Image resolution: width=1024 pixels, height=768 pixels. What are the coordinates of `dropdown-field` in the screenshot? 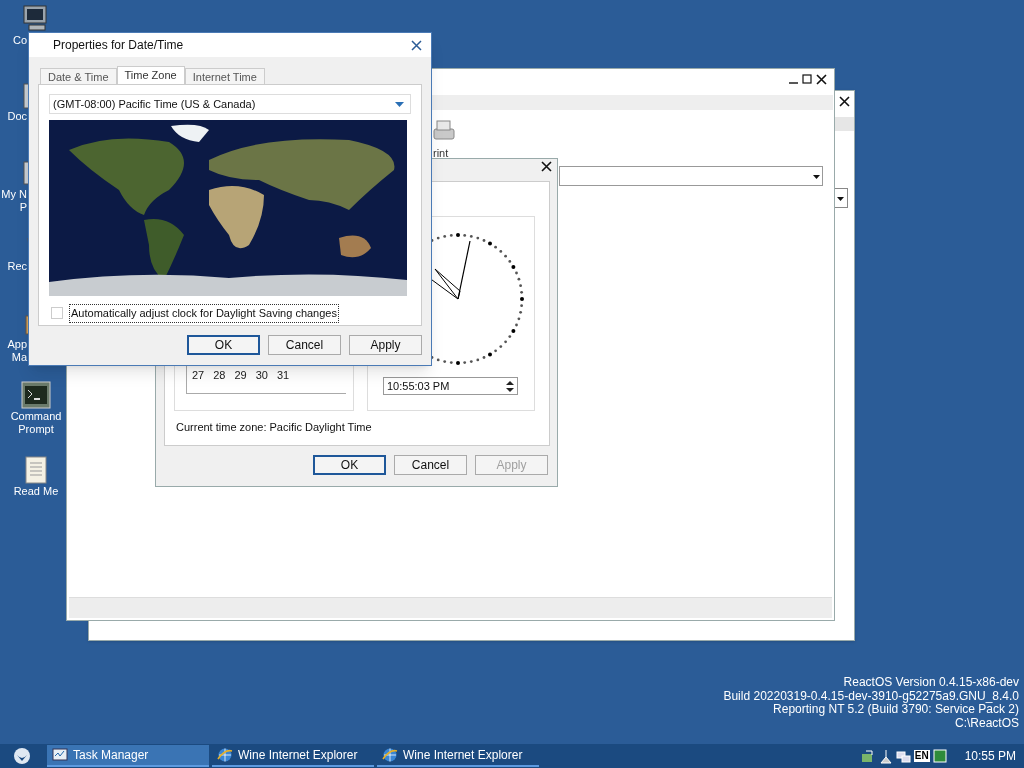 It's located at (691, 176).